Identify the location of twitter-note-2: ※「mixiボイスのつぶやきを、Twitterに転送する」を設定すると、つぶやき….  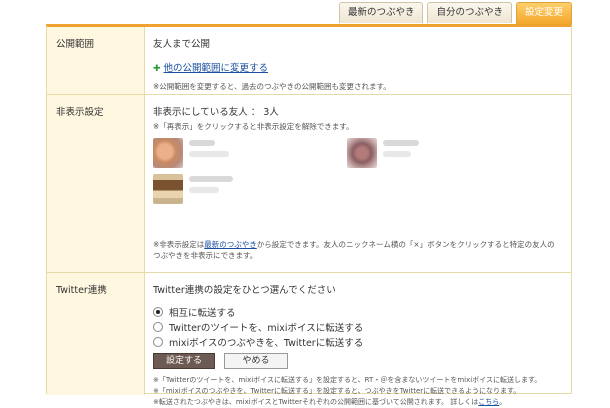
(337, 391).